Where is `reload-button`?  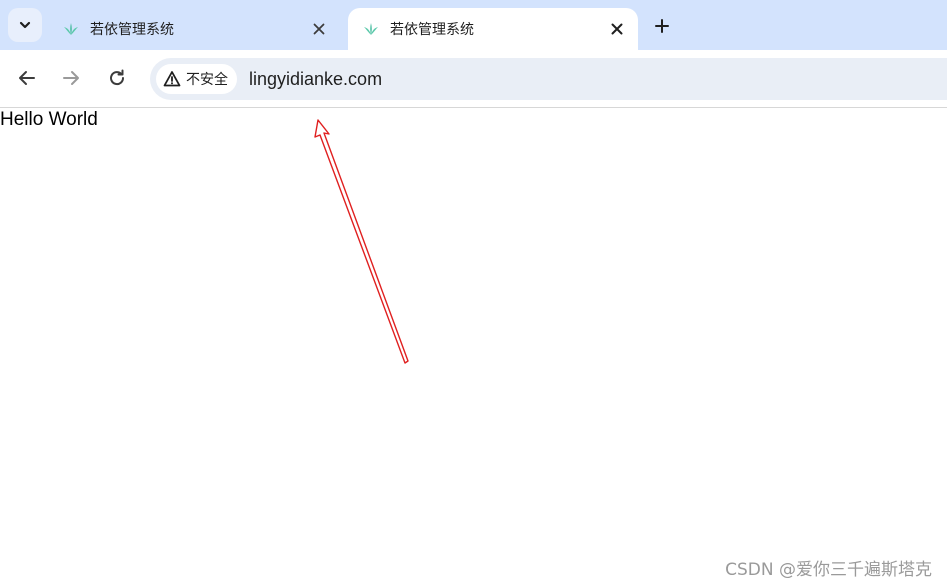
reload-button is located at coordinates (117, 78).